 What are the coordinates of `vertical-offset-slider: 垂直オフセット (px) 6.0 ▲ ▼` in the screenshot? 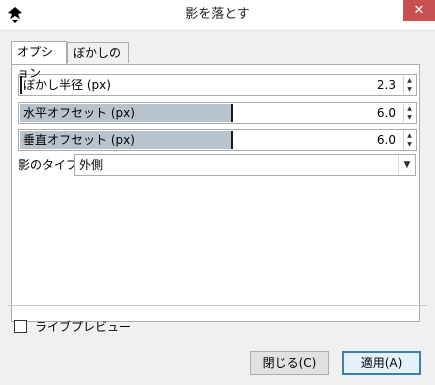 It's located at (217, 140).